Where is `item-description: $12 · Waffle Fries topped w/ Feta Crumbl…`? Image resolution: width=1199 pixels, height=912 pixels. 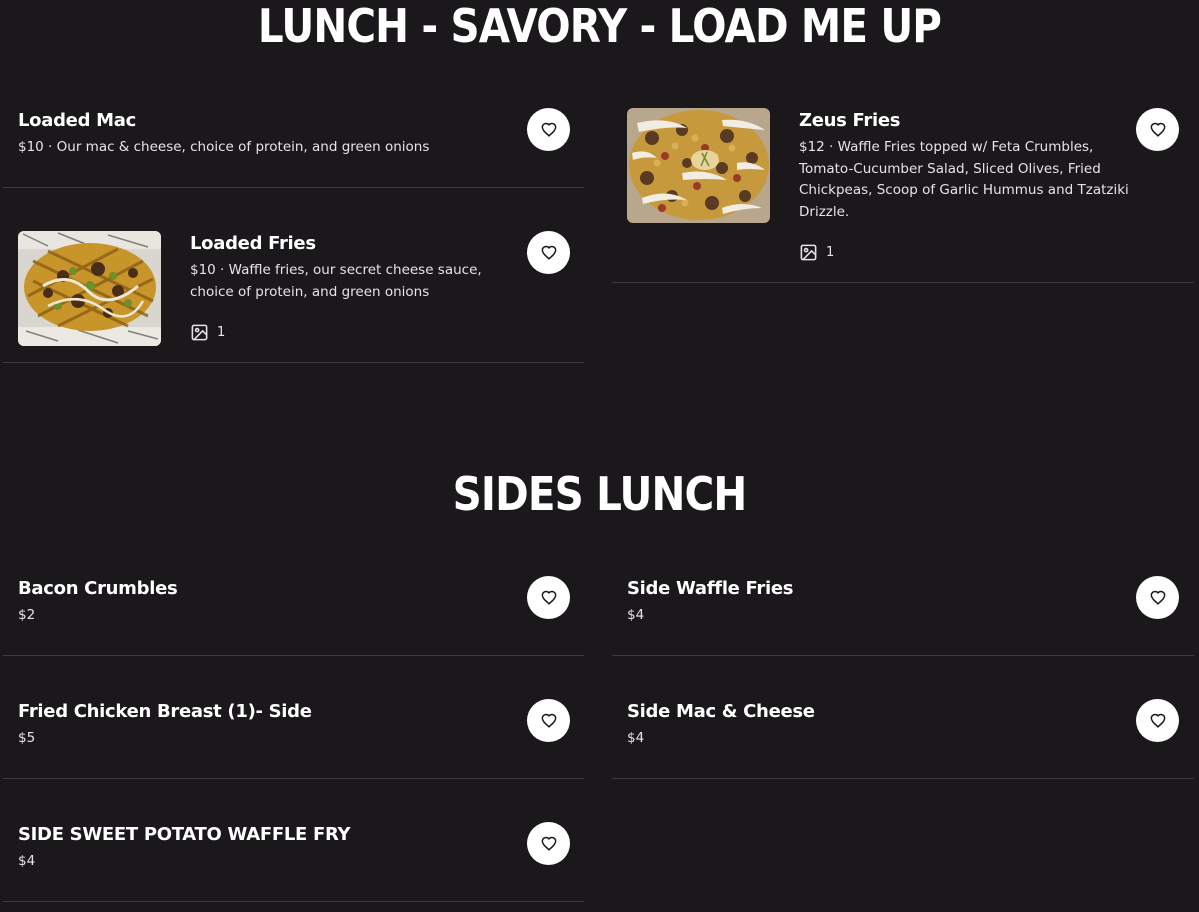 item-description: $12 · Waffle Fries topped w/ Feta Crumbl… is located at coordinates (964, 179).